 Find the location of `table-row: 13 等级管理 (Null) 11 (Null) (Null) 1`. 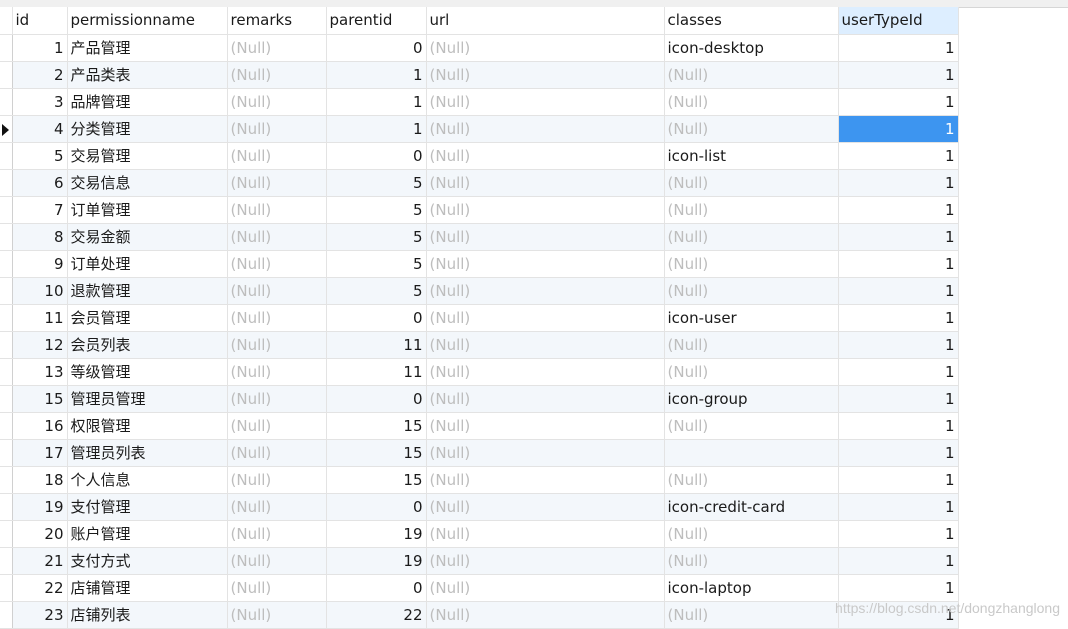

table-row: 13 等级管理 (Null) 11 (Null) (Null) 1 is located at coordinates (479, 372).